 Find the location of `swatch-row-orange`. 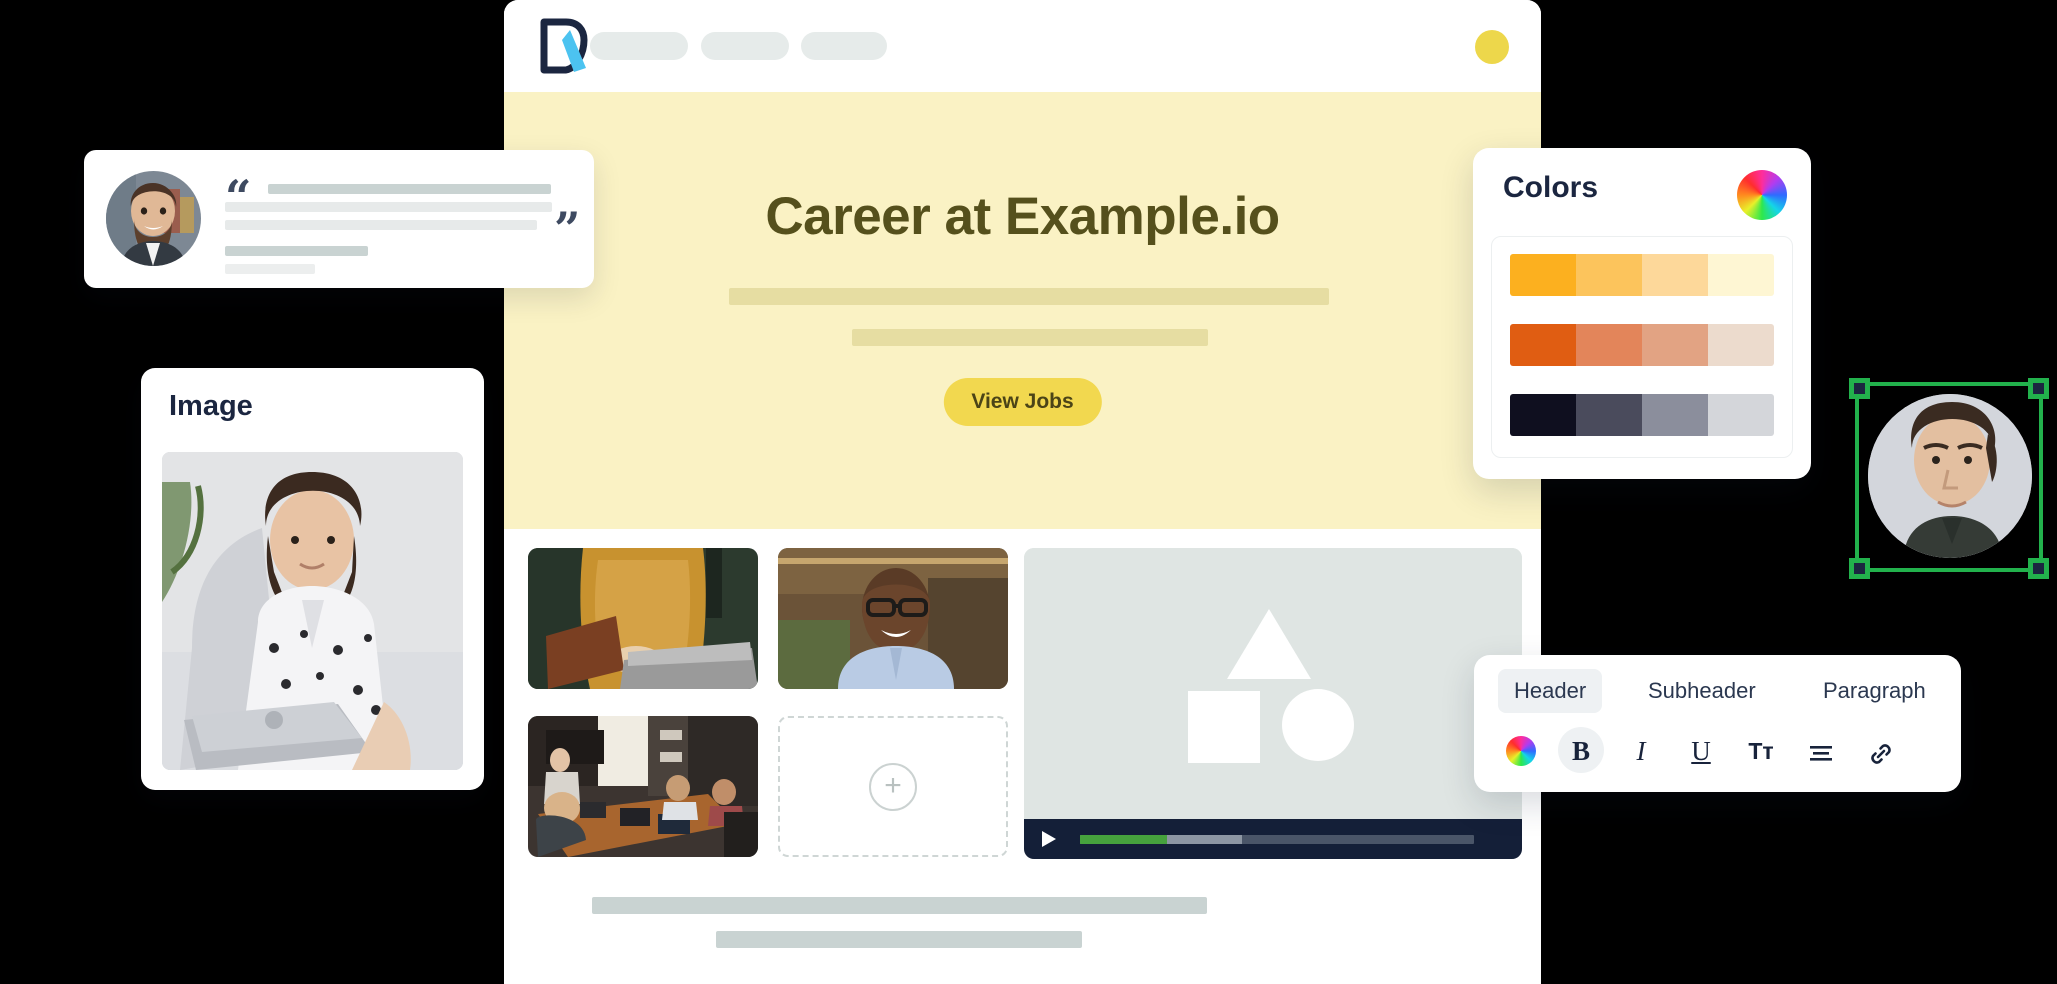

swatch-row-orange is located at coordinates (1642, 345).